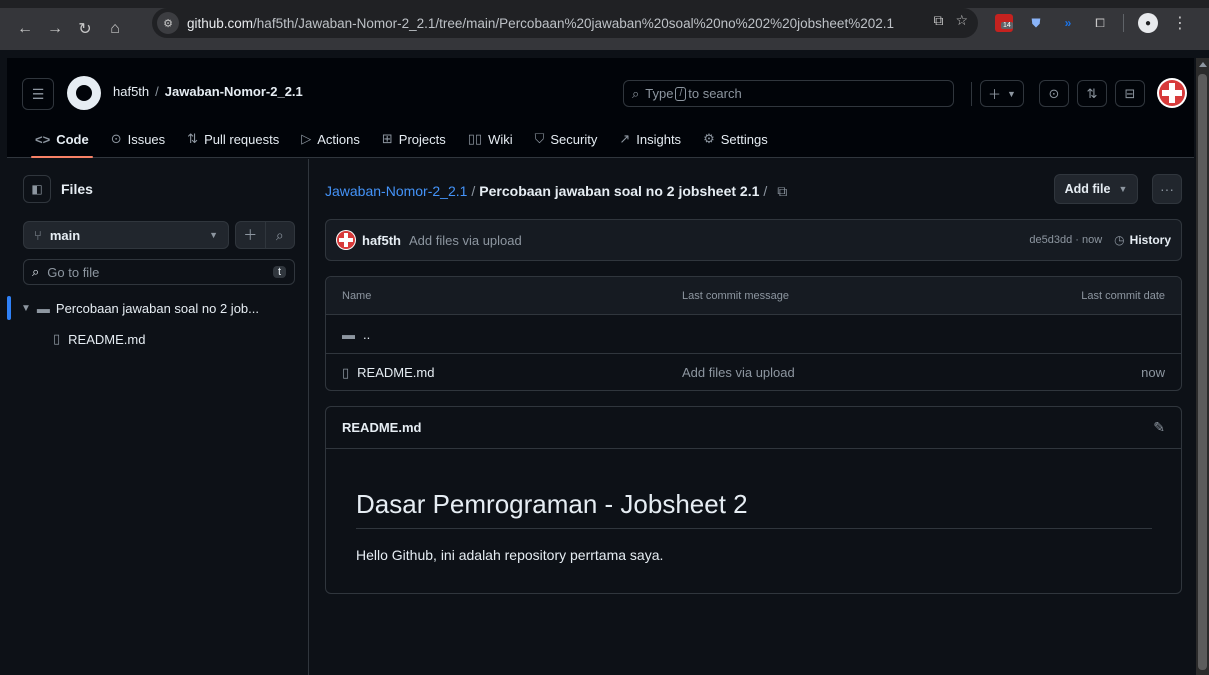  What do you see at coordinates (1203, 64) in the screenshot?
I see `scroll-up-arrow-icon` at bounding box center [1203, 64].